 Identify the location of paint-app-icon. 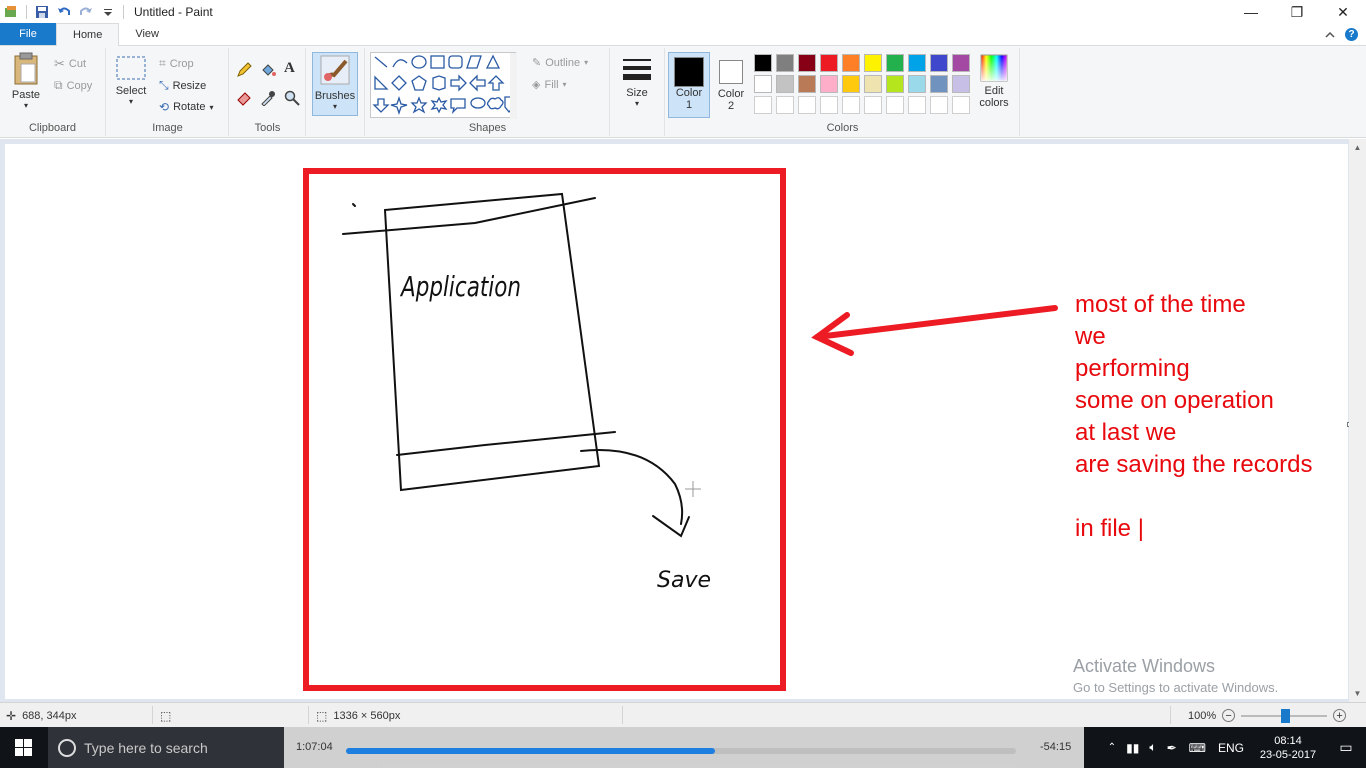
(11, 12).